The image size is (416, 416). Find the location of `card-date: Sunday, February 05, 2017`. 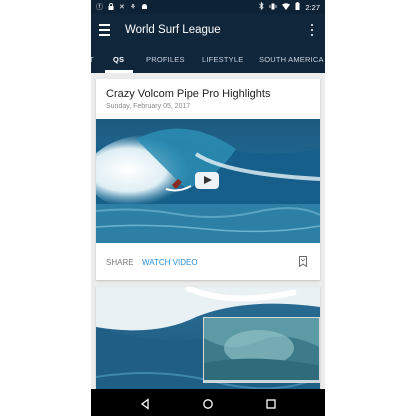

card-date: Sunday, February 05, 2017 is located at coordinates (148, 106).